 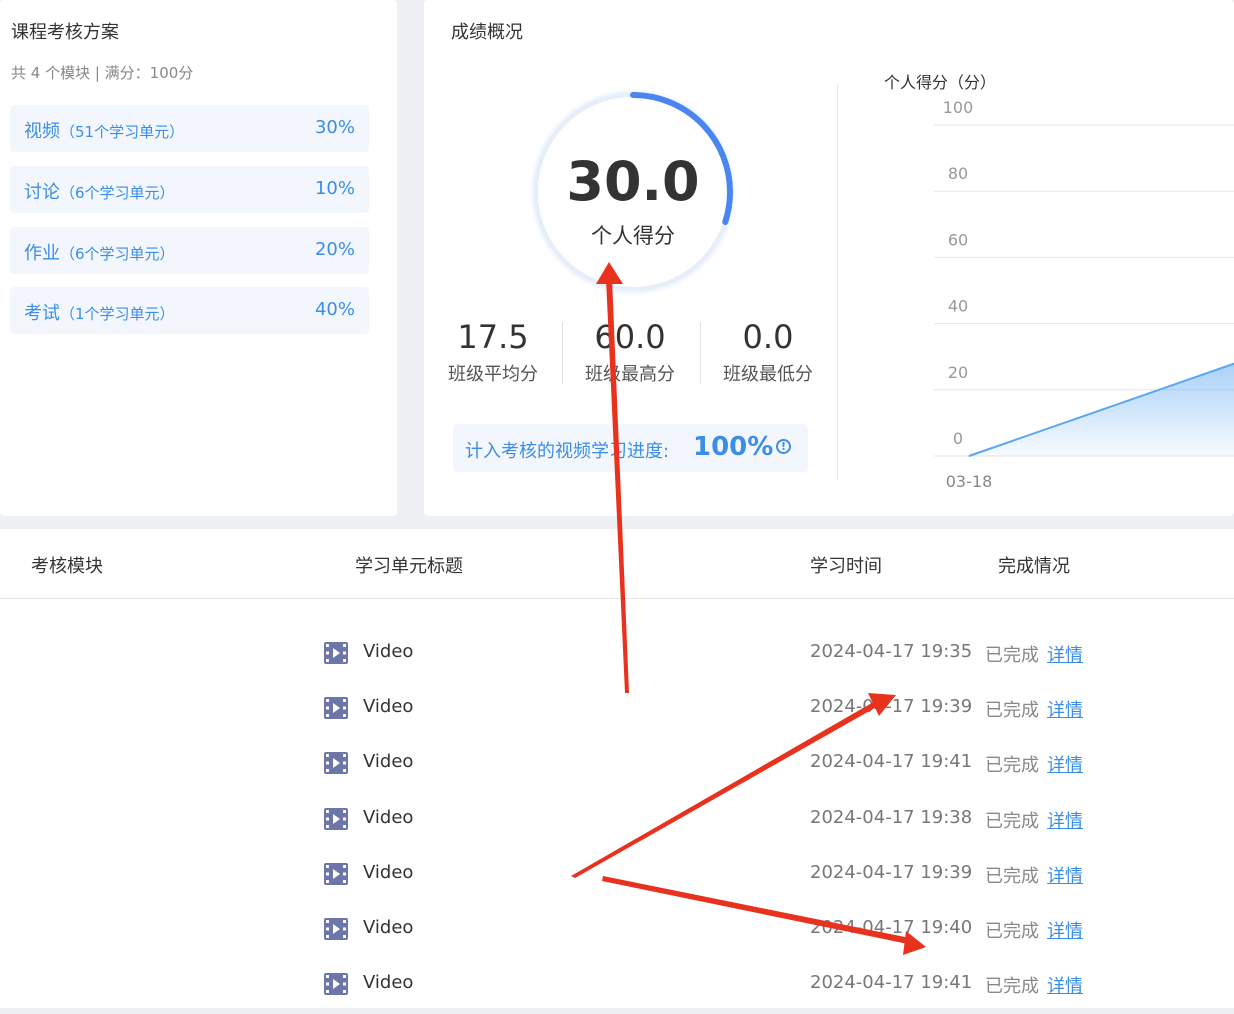 I want to click on stat-value: 17.5, so click(x=493, y=337).